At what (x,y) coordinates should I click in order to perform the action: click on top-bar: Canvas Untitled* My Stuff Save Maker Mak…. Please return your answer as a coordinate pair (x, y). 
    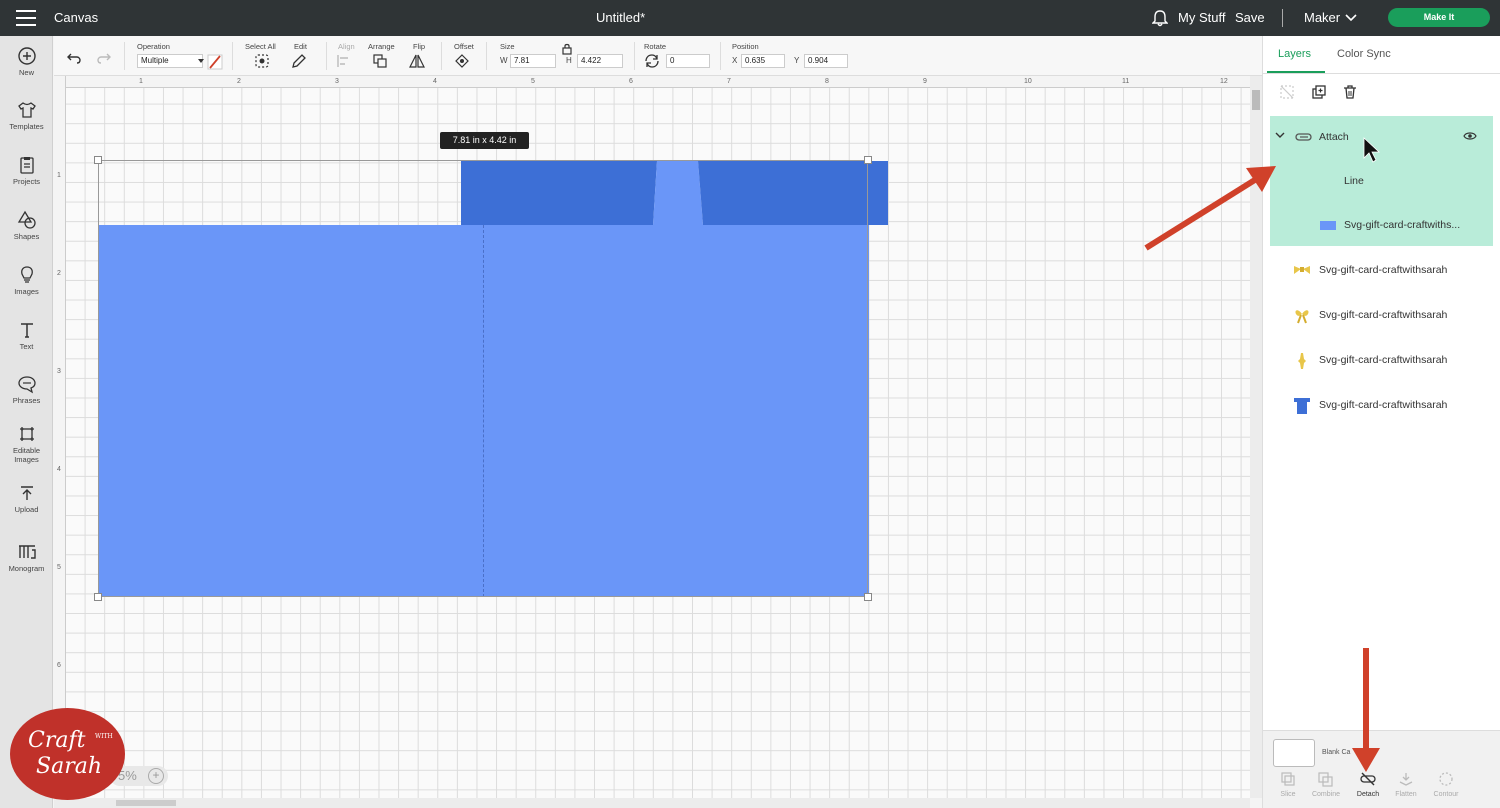
    Looking at the image, I should click on (750, 18).